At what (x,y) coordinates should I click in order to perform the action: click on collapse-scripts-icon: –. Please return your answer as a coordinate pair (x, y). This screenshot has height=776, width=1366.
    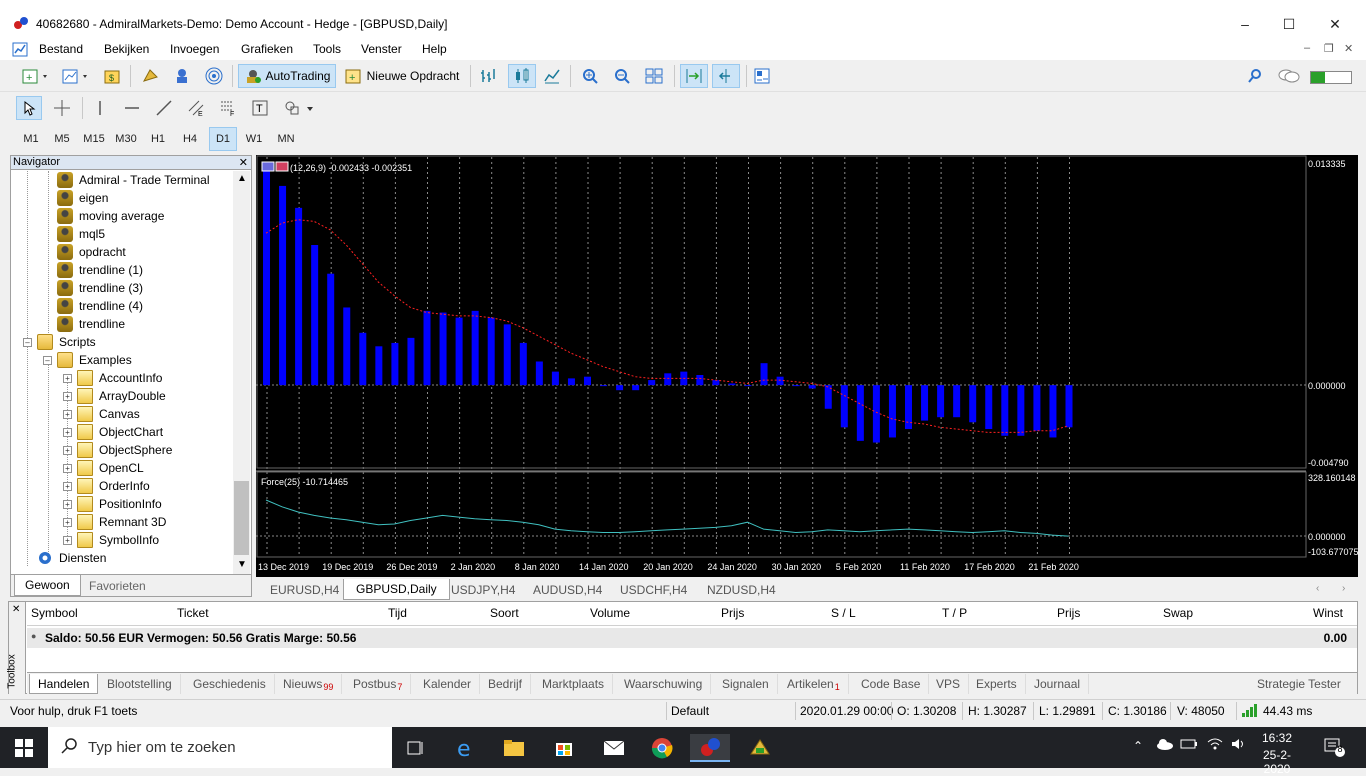
    Looking at the image, I should click on (27, 342).